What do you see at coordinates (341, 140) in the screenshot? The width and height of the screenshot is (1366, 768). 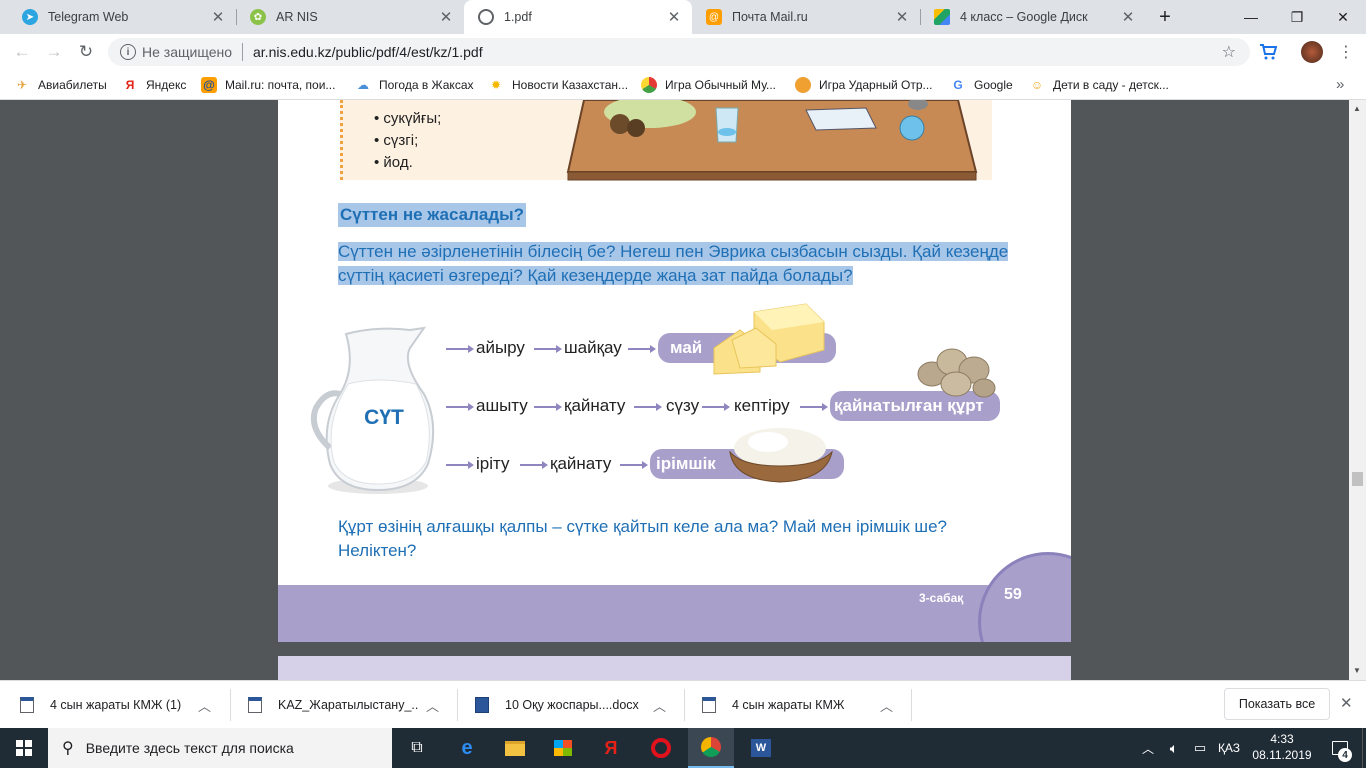 I see `dotted-border` at bounding box center [341, 140].